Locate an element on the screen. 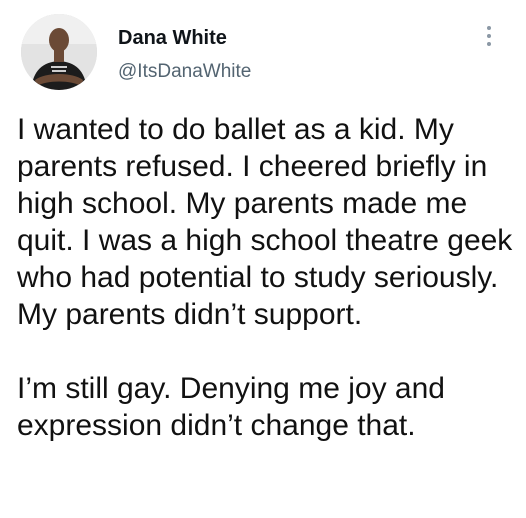 The width and height of the screenshot is (526, 518). avatar is located at coordinates (59, 52).